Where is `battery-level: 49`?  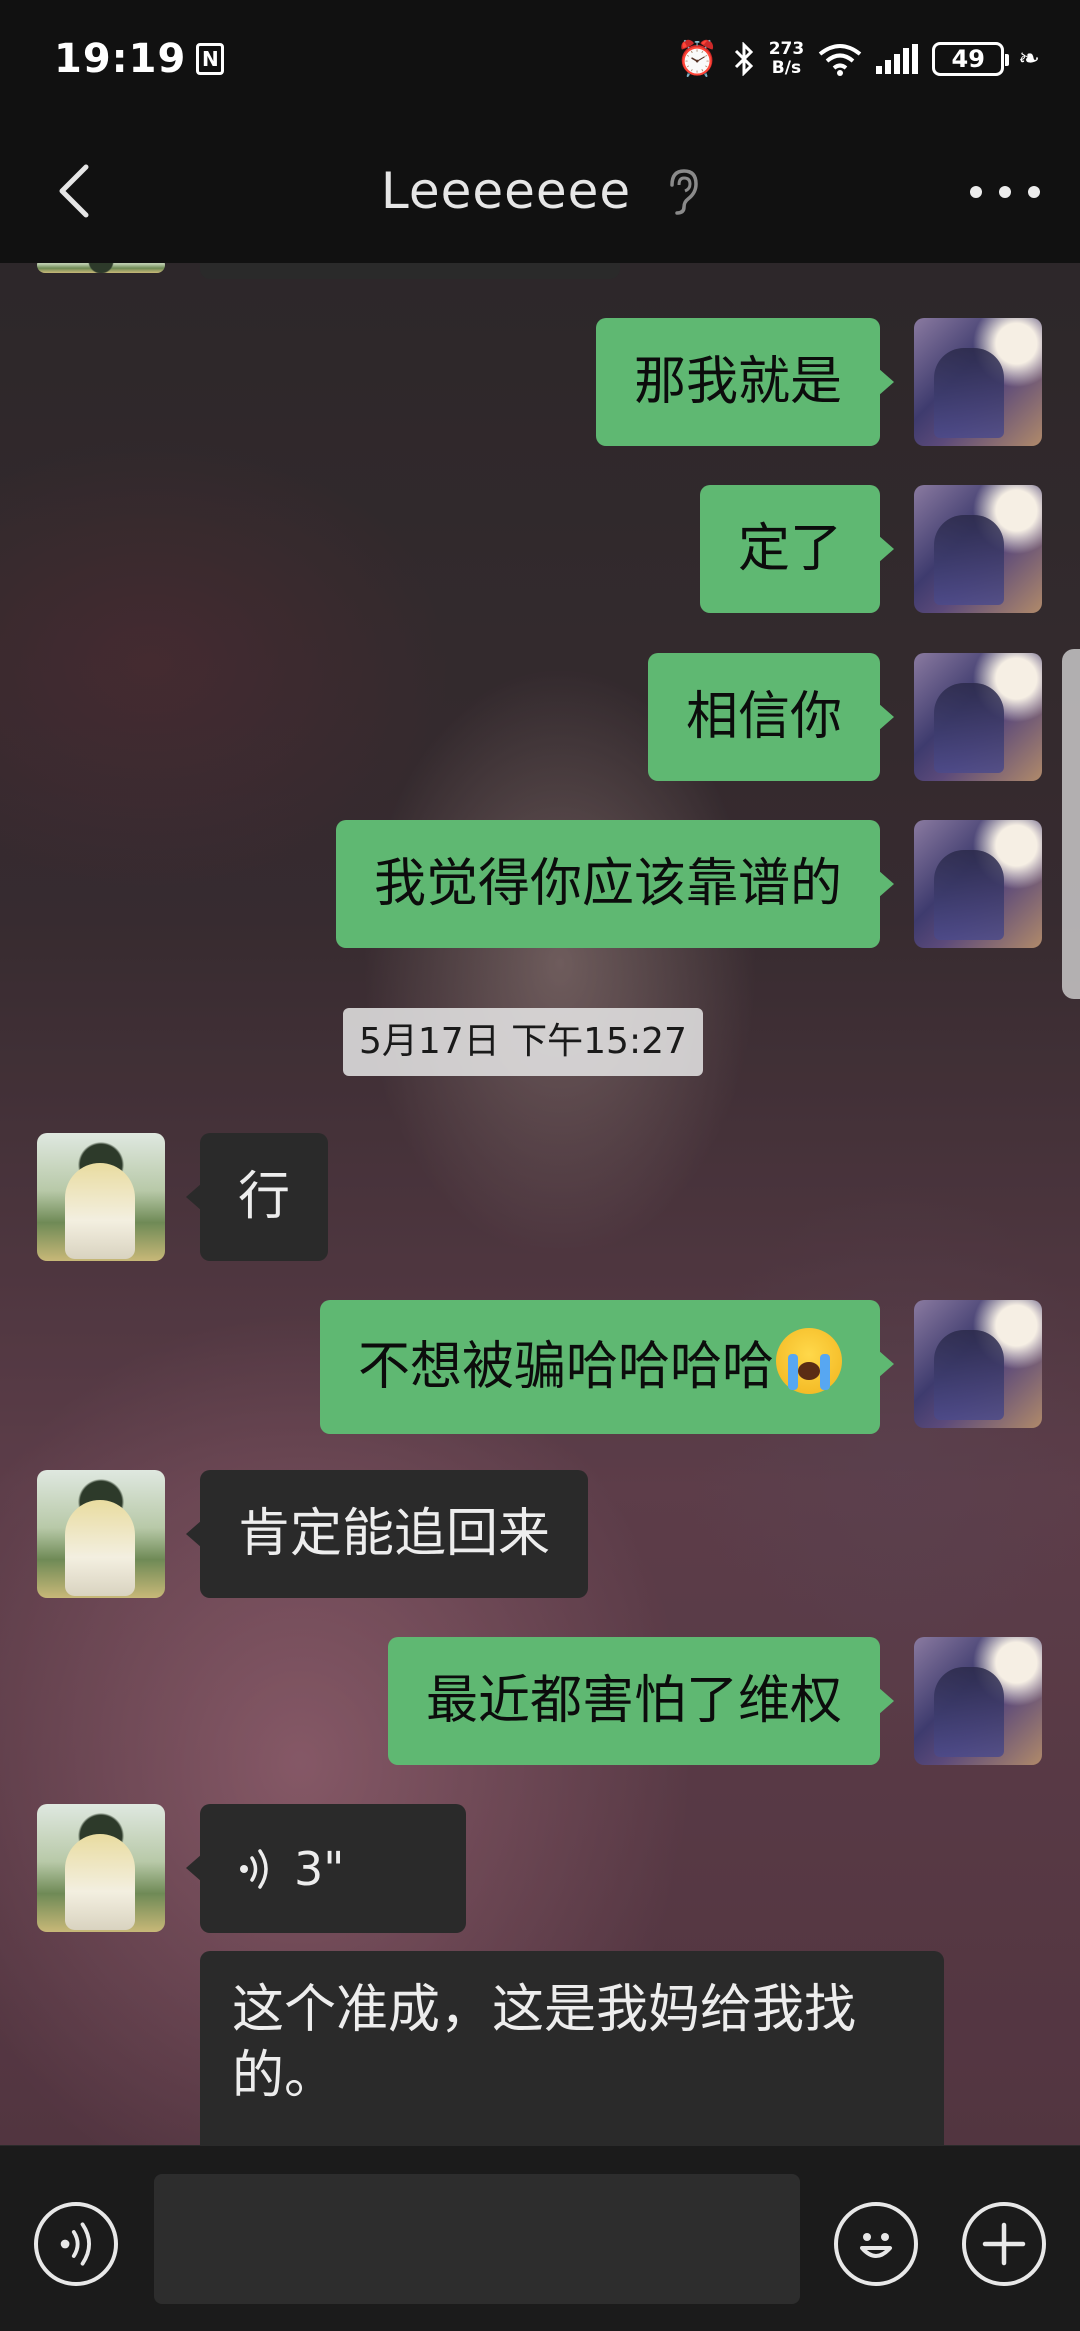 battery-level: 49 is located at coordinates (968, 59).